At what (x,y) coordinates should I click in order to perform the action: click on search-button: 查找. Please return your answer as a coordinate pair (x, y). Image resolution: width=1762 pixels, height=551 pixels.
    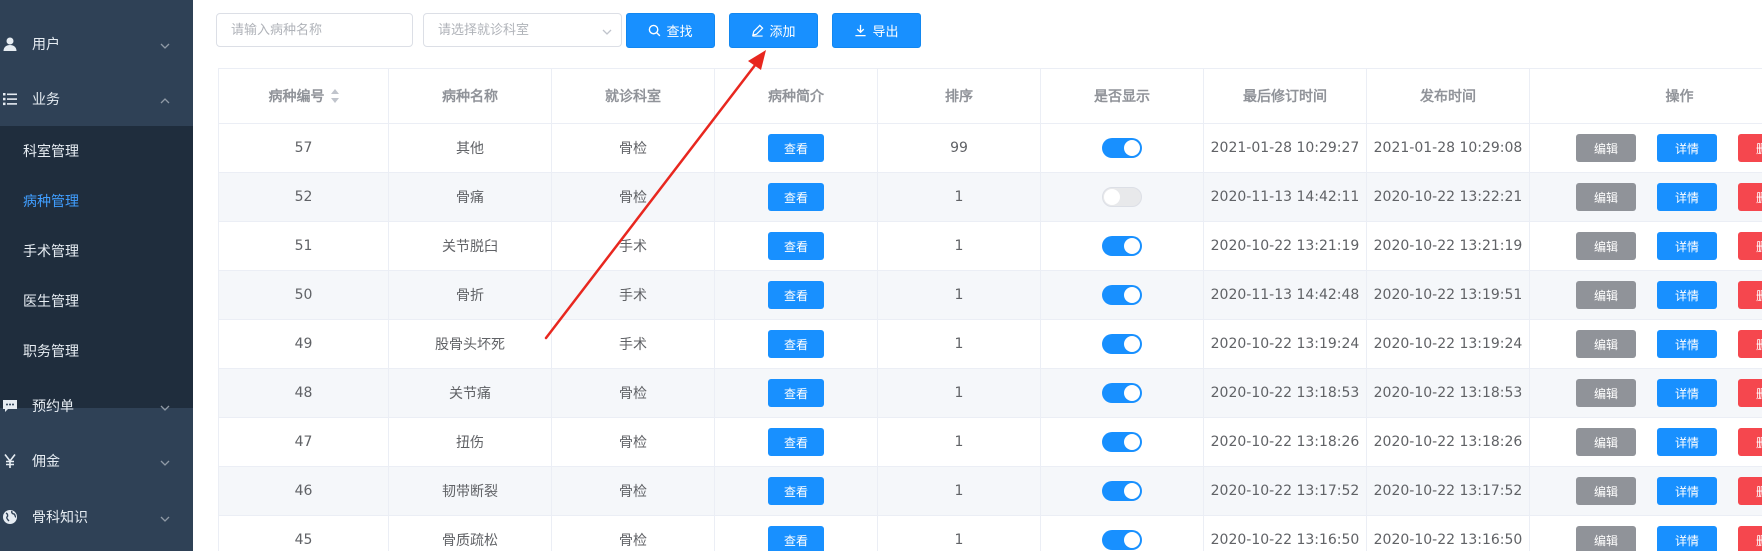
    Looking at the image, I should click on (670, 30).